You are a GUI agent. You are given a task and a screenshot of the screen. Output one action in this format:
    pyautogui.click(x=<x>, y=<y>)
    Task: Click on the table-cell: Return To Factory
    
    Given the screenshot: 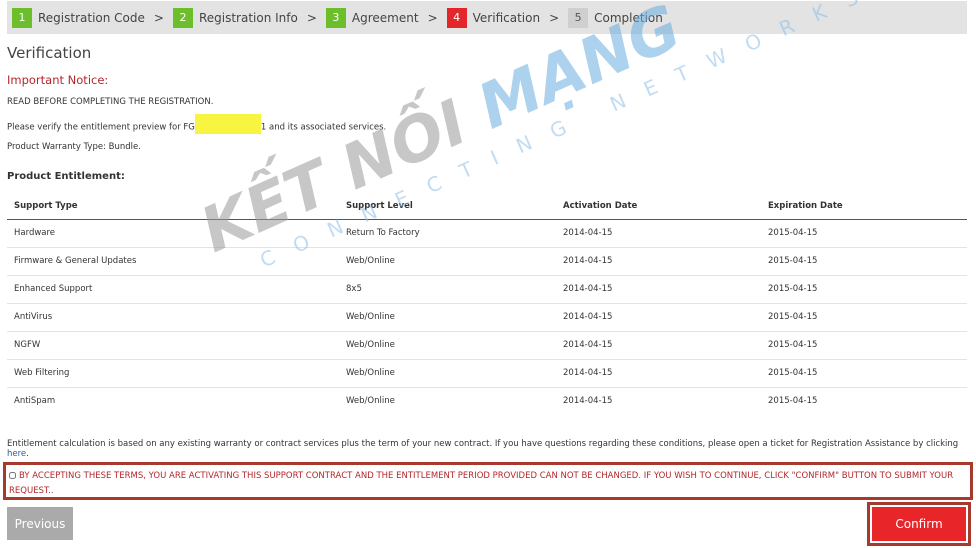 What is the action you would take?
    pyautogui.click(x=447, y=233)
    